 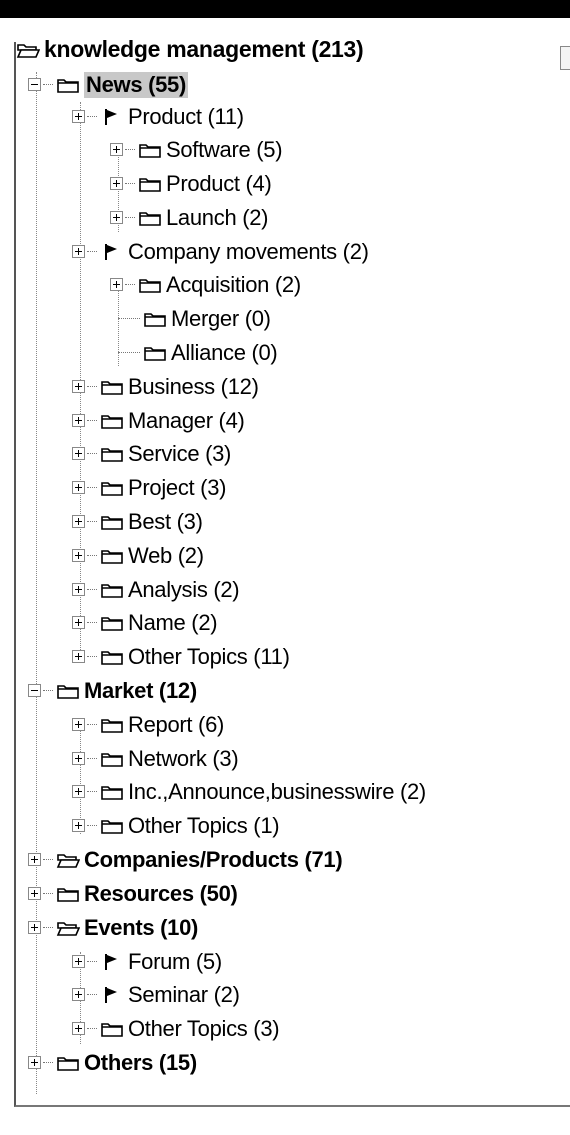 I want to click on tree-node-product-sub: Product (4), so click(x=191, y=183).